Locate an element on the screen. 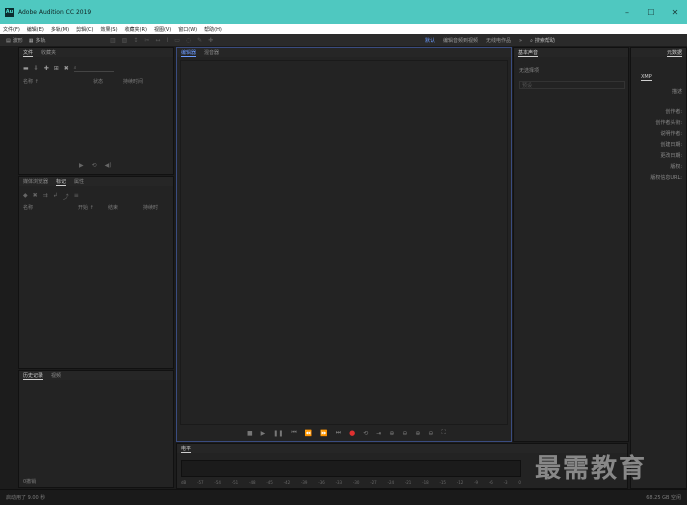 Image resolution: width=687 pixels, height=505 pixels. lasso-tool-icon: ◌ is located at coordinates (188, 40).